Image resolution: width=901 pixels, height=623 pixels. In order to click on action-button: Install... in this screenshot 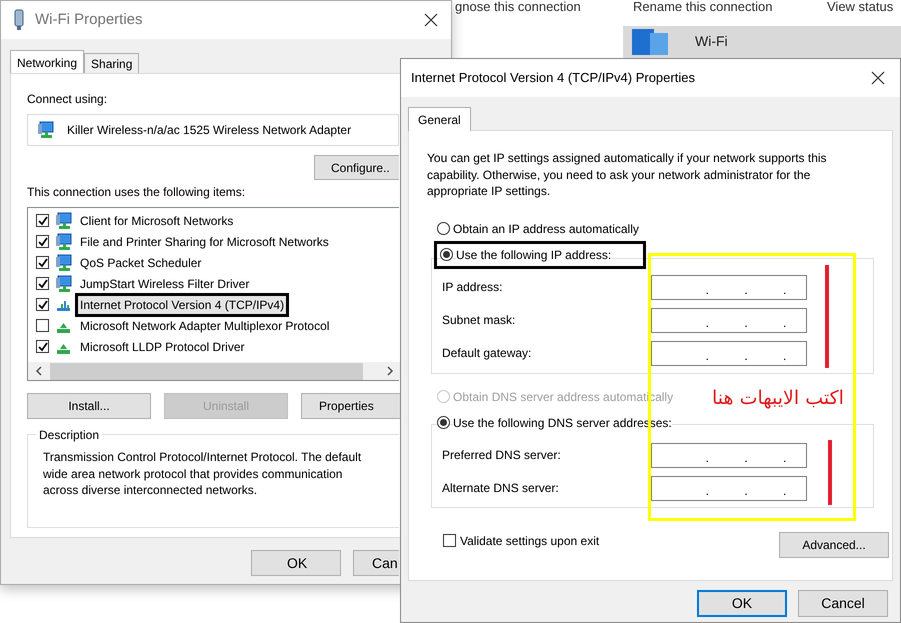, I will do `click(89, 406)`.